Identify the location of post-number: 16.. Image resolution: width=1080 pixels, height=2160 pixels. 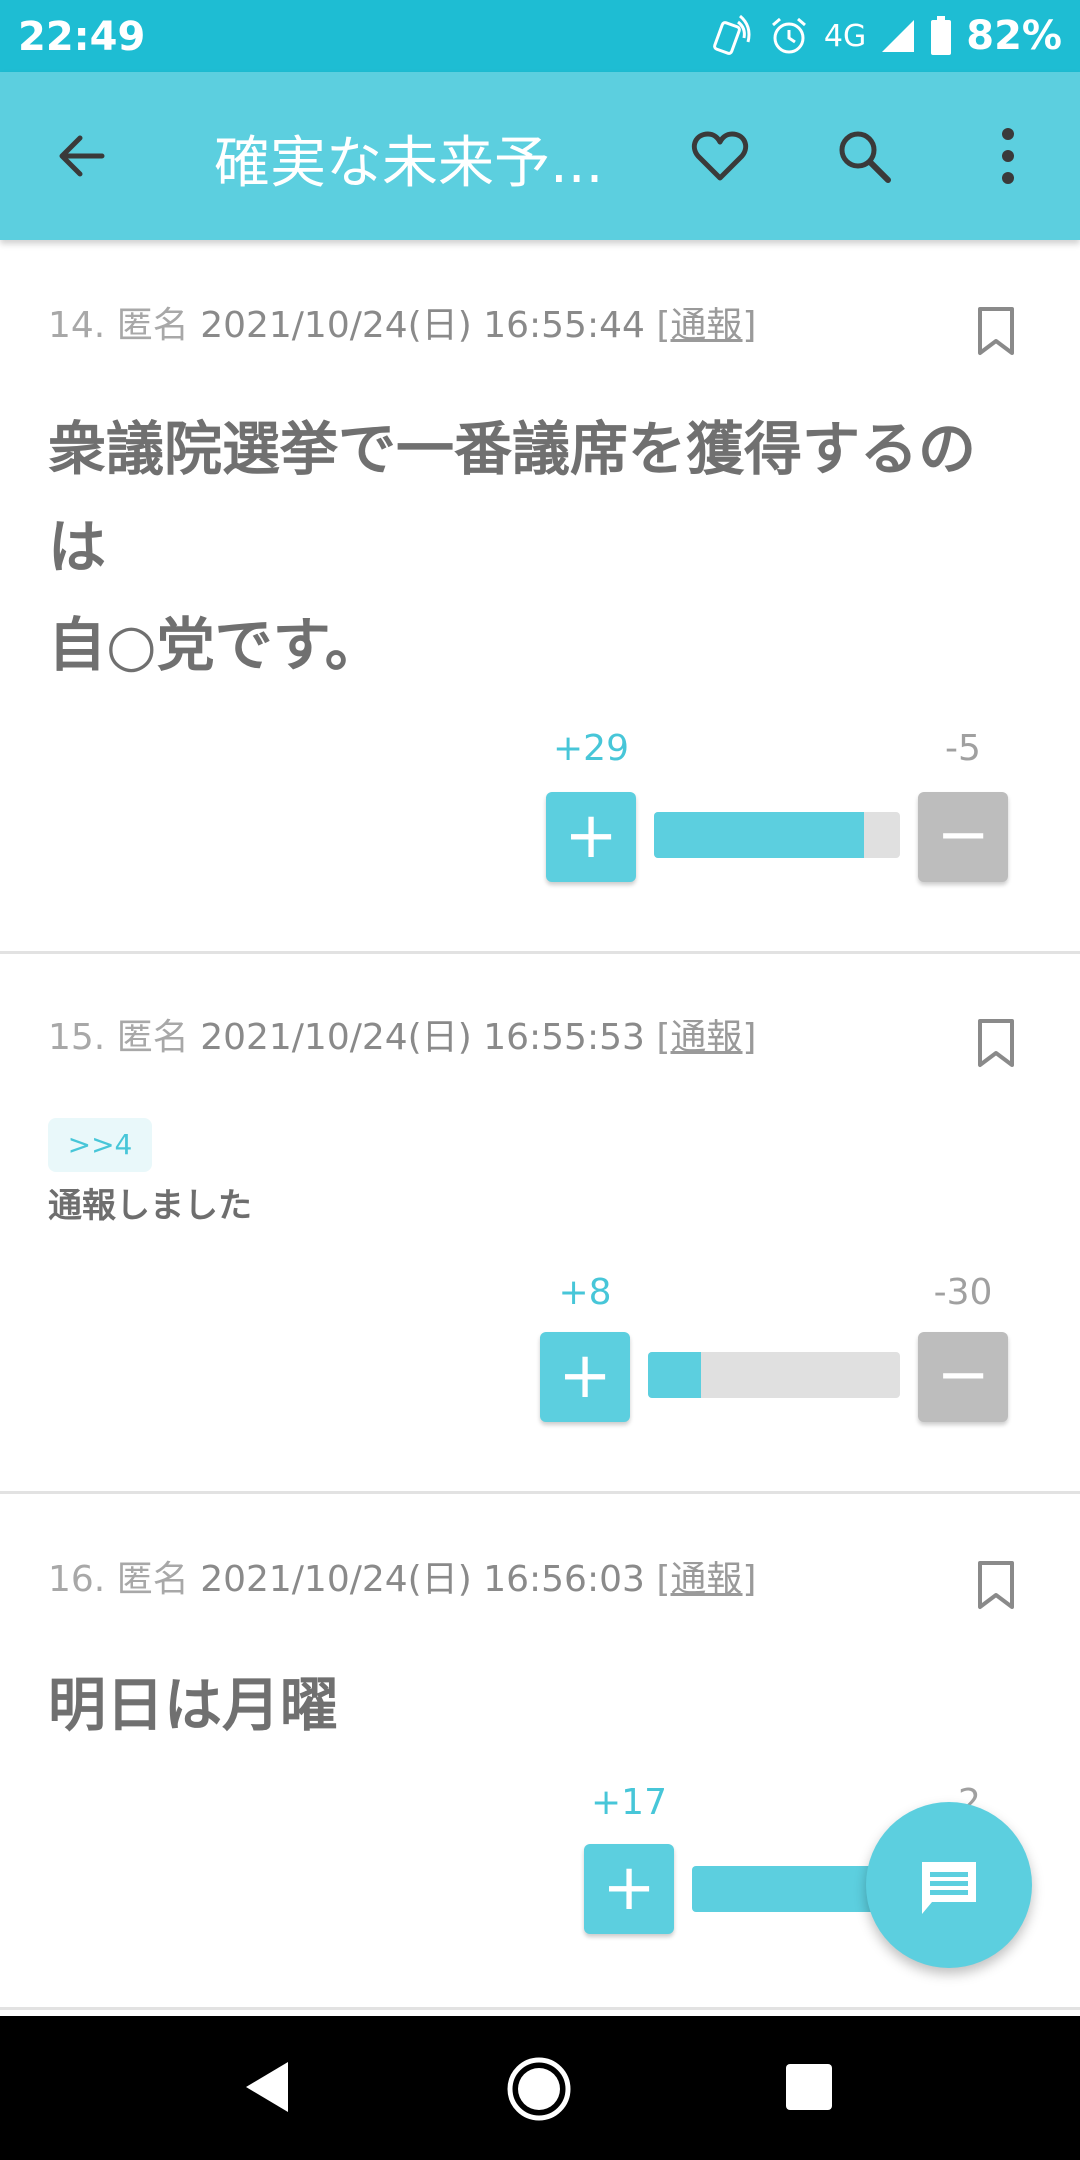
(77, 1579).